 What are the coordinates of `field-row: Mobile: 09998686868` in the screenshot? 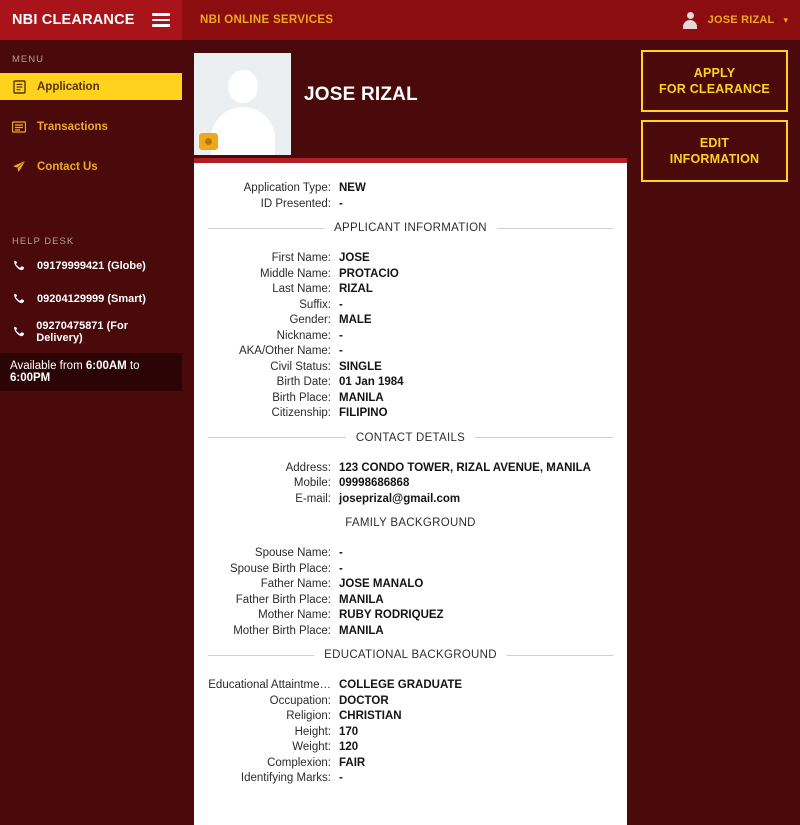 It's located at (410, 484).